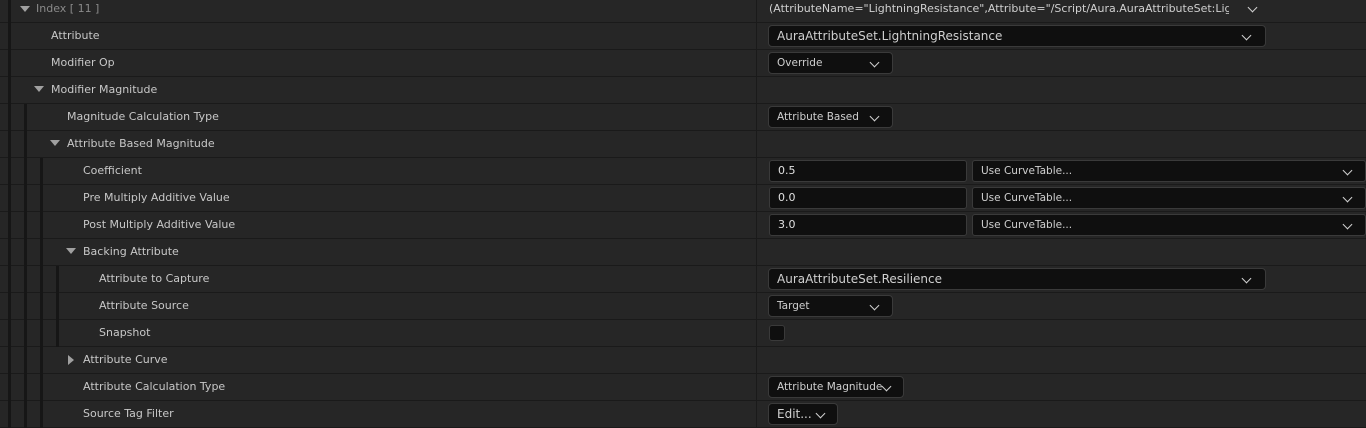 The width and height of the screenshot is (1366, 428). I want to click on row-label: Modifier Op, so click(83, 62).